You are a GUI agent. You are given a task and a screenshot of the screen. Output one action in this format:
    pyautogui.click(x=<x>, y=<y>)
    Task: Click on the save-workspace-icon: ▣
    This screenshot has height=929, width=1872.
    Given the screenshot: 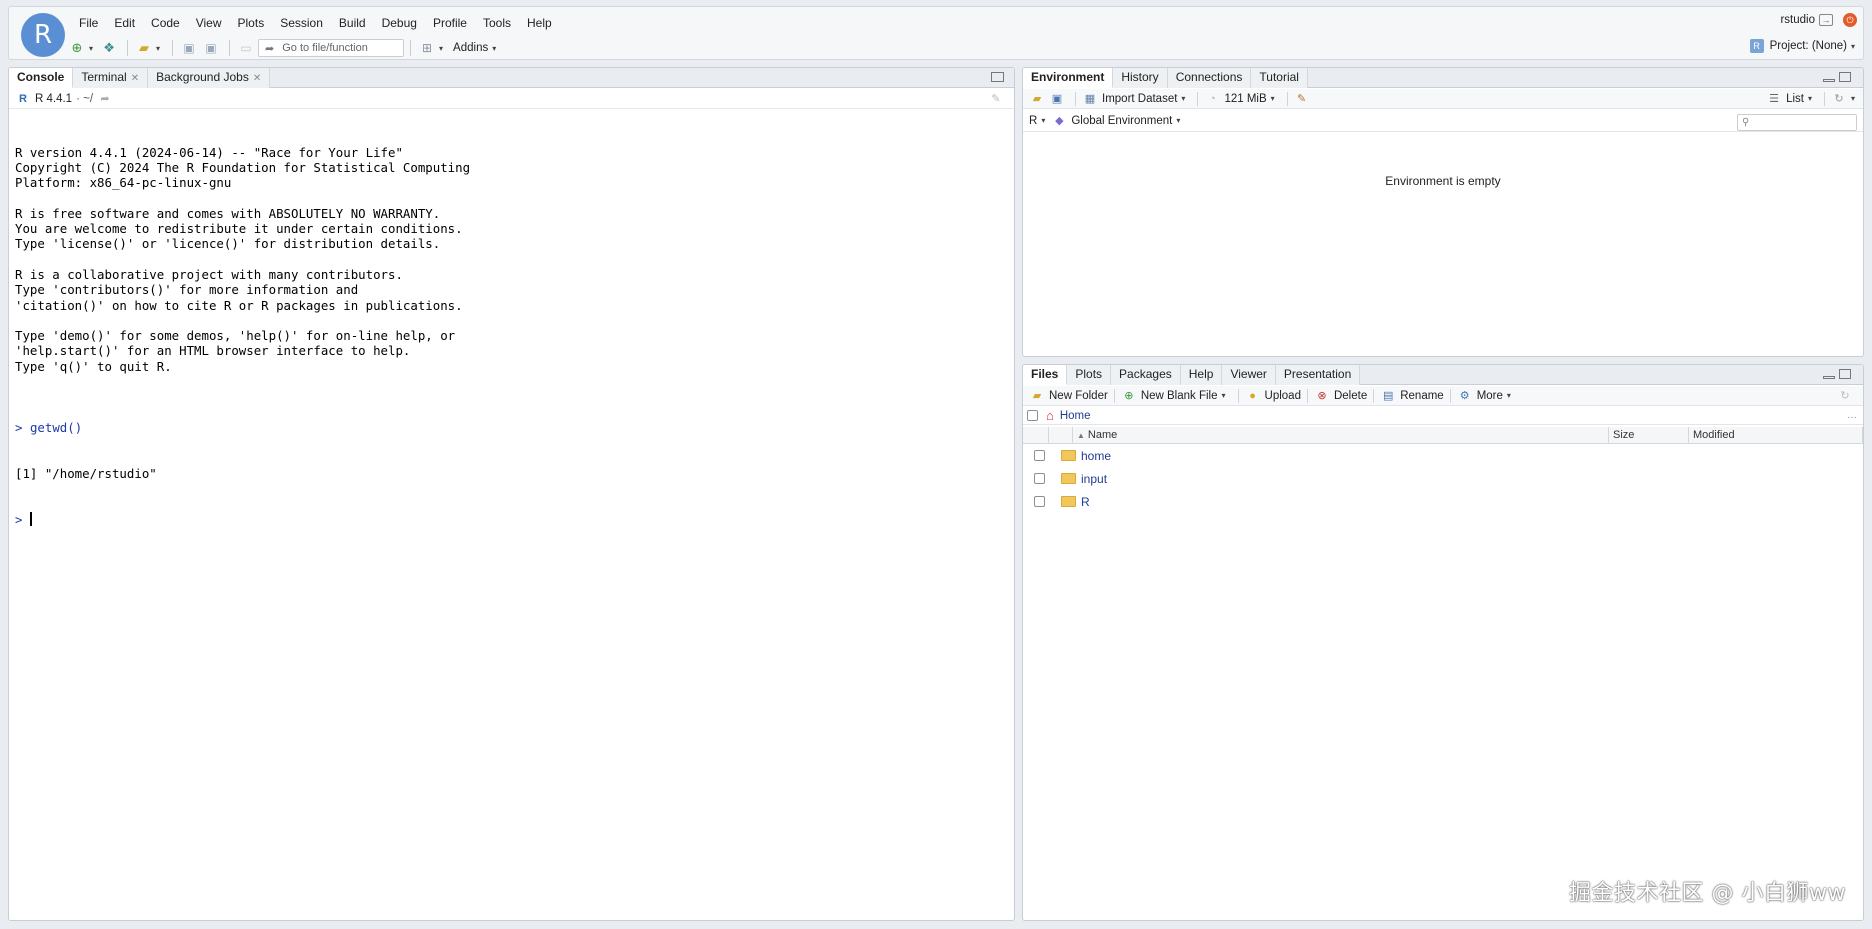 What is the action you would take?
    pyautogui.click(x=1057, y=99)
    